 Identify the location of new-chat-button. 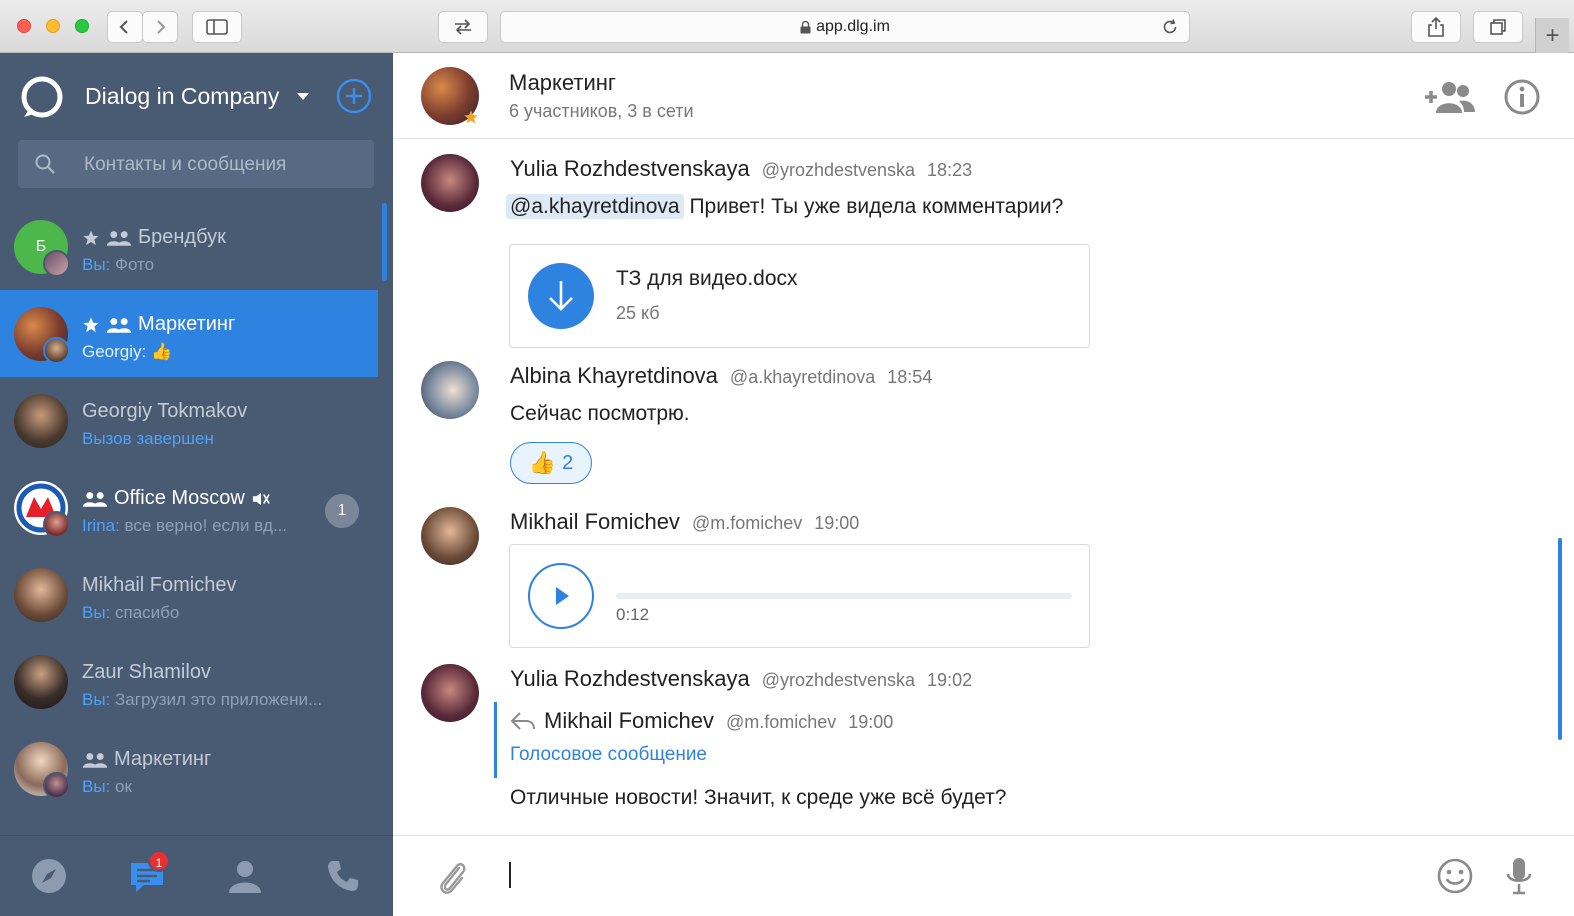
(354, 96).